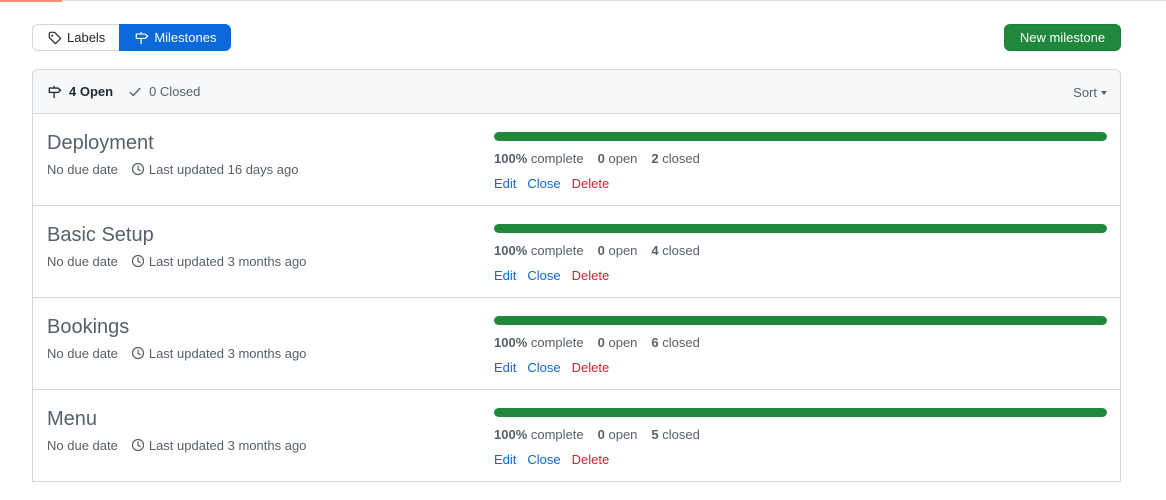 The height and width of the screenshot is (500, 1166). I want to click on last-updated: Last updated 16 days ago, so click(223, 169).